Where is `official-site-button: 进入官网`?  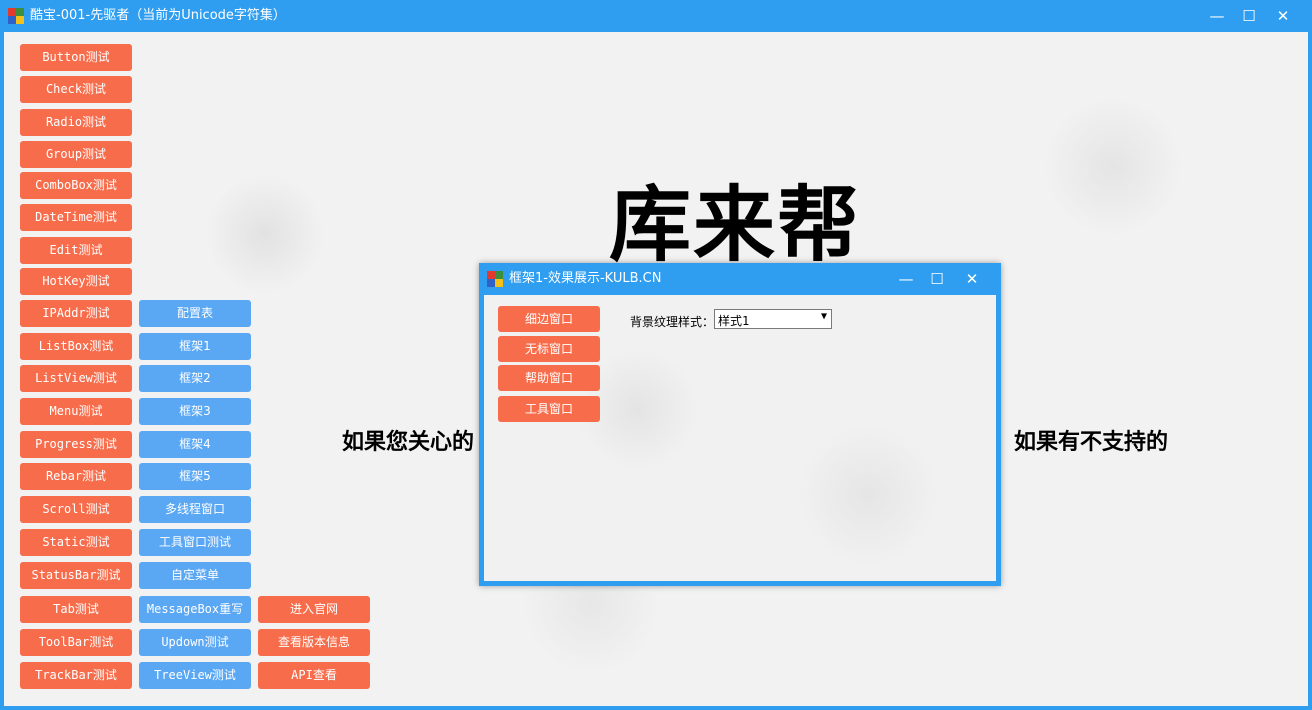 official-site-button: 进入官网 is located at coordinates (314, 609).